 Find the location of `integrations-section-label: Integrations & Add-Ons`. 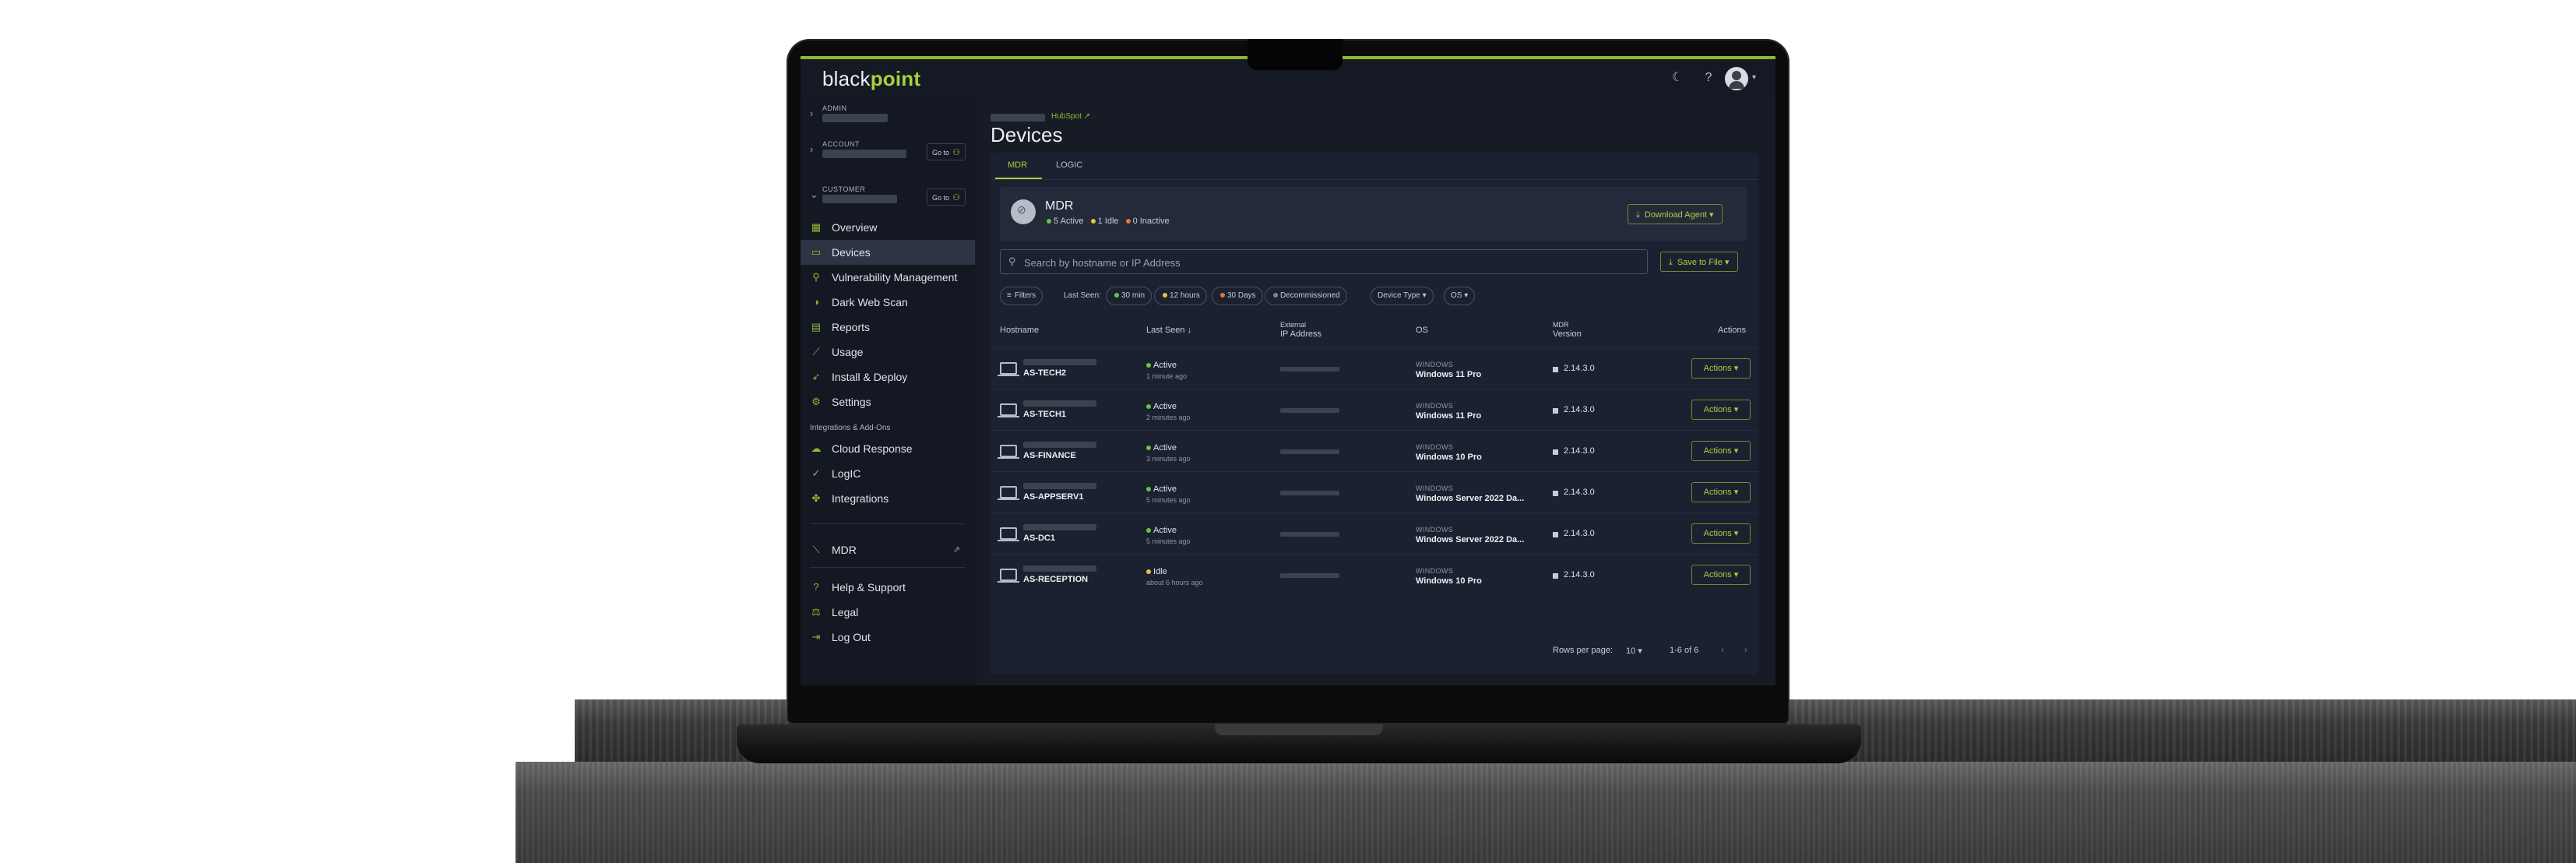

integrations-section-label: Integrations & Add-Ons is located at coordinates (850, 428).